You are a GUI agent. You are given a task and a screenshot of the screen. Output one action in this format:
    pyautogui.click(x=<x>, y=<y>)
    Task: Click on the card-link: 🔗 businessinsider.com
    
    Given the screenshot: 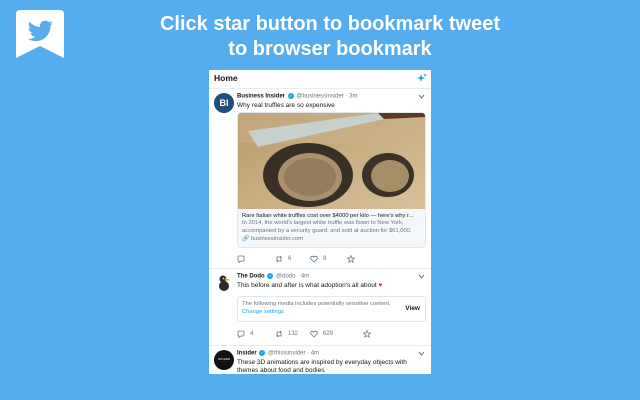 What is the action you would take?
    pyautogui.click(x=273, y=239)
    